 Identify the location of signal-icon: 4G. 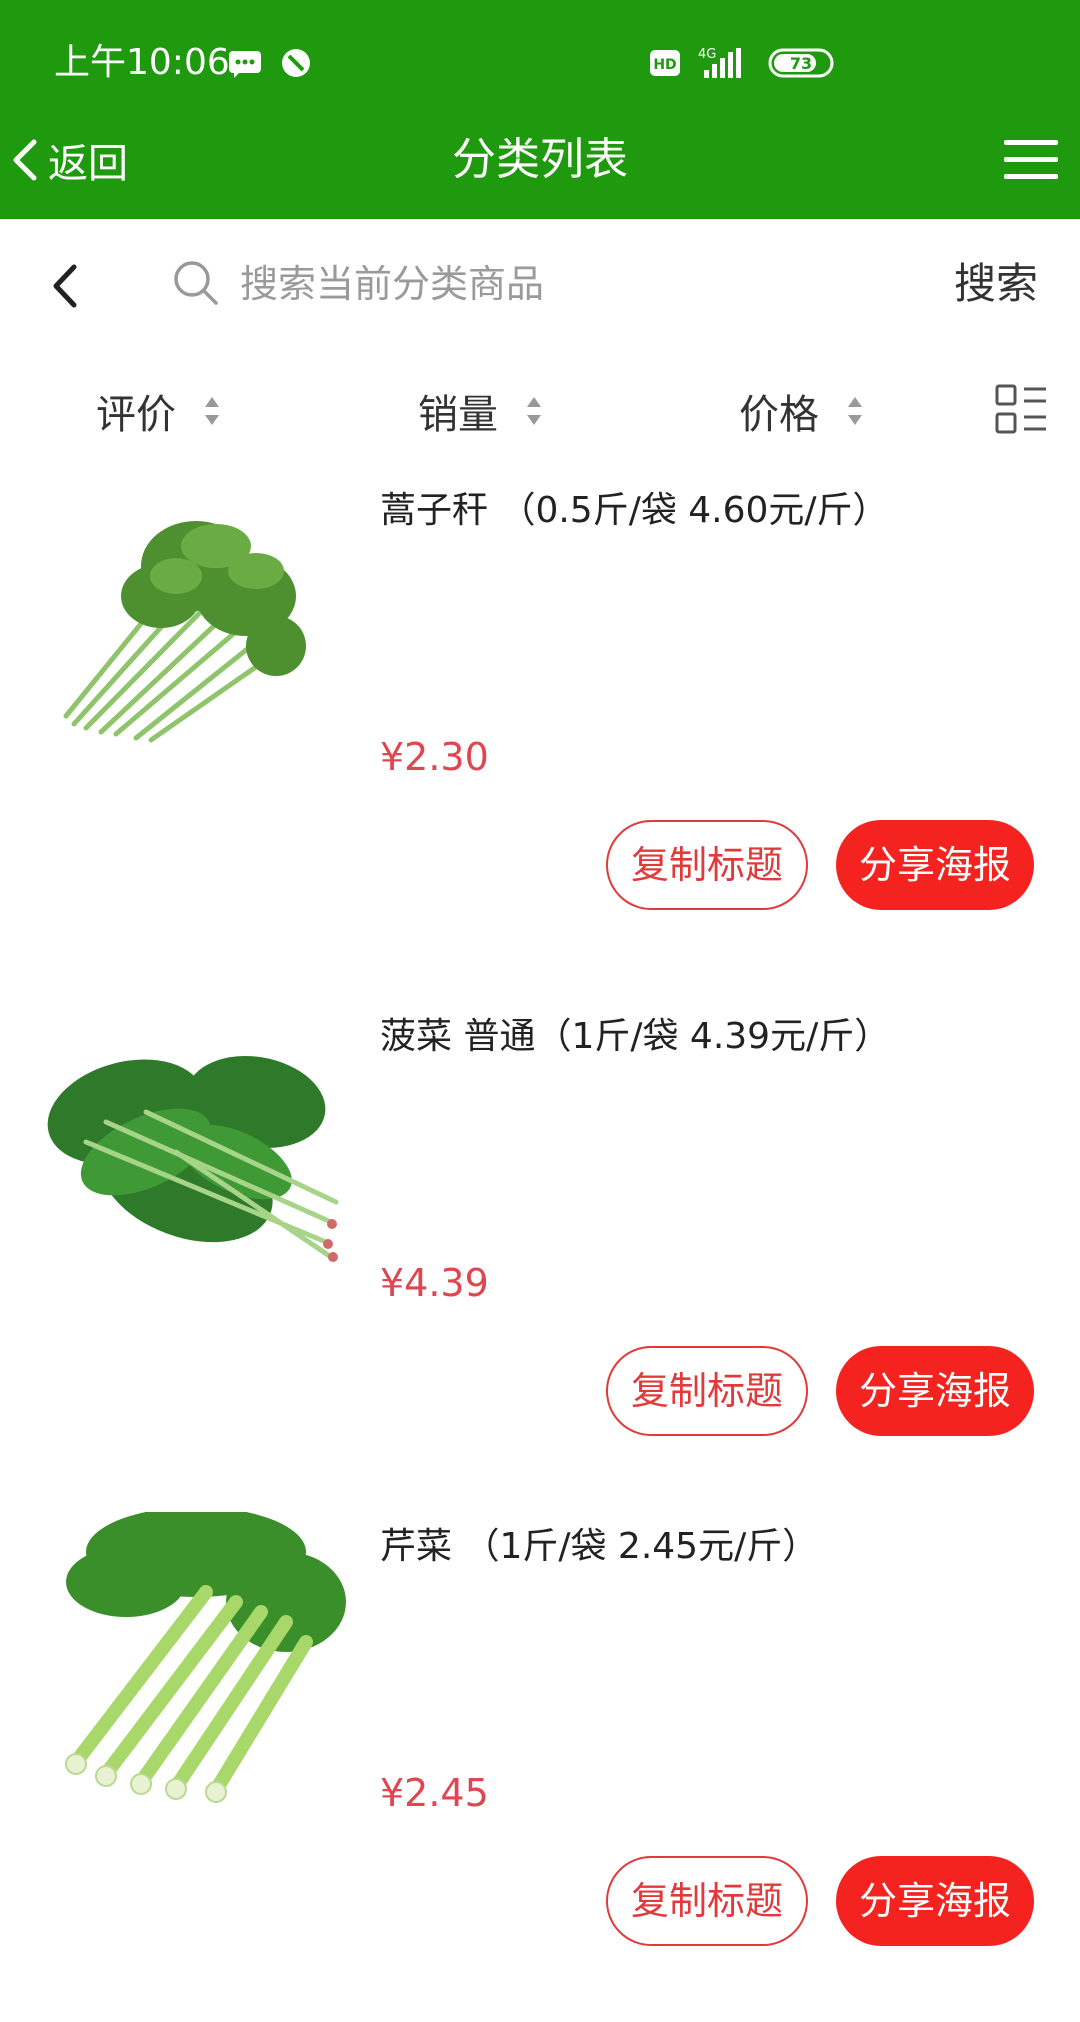
(719, 62).